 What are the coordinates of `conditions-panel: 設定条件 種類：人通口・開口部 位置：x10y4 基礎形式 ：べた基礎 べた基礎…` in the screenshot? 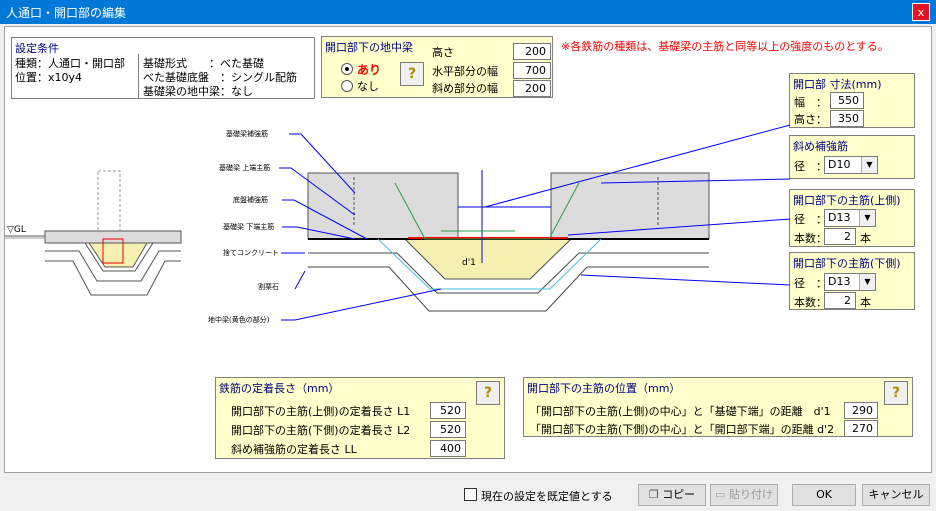 It's located at (163, 68).